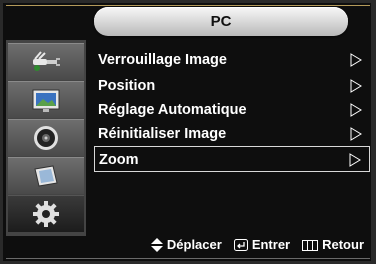  Describe the element at coordinates (188, 5) in the screenshot. I see `top-divider` at that location.